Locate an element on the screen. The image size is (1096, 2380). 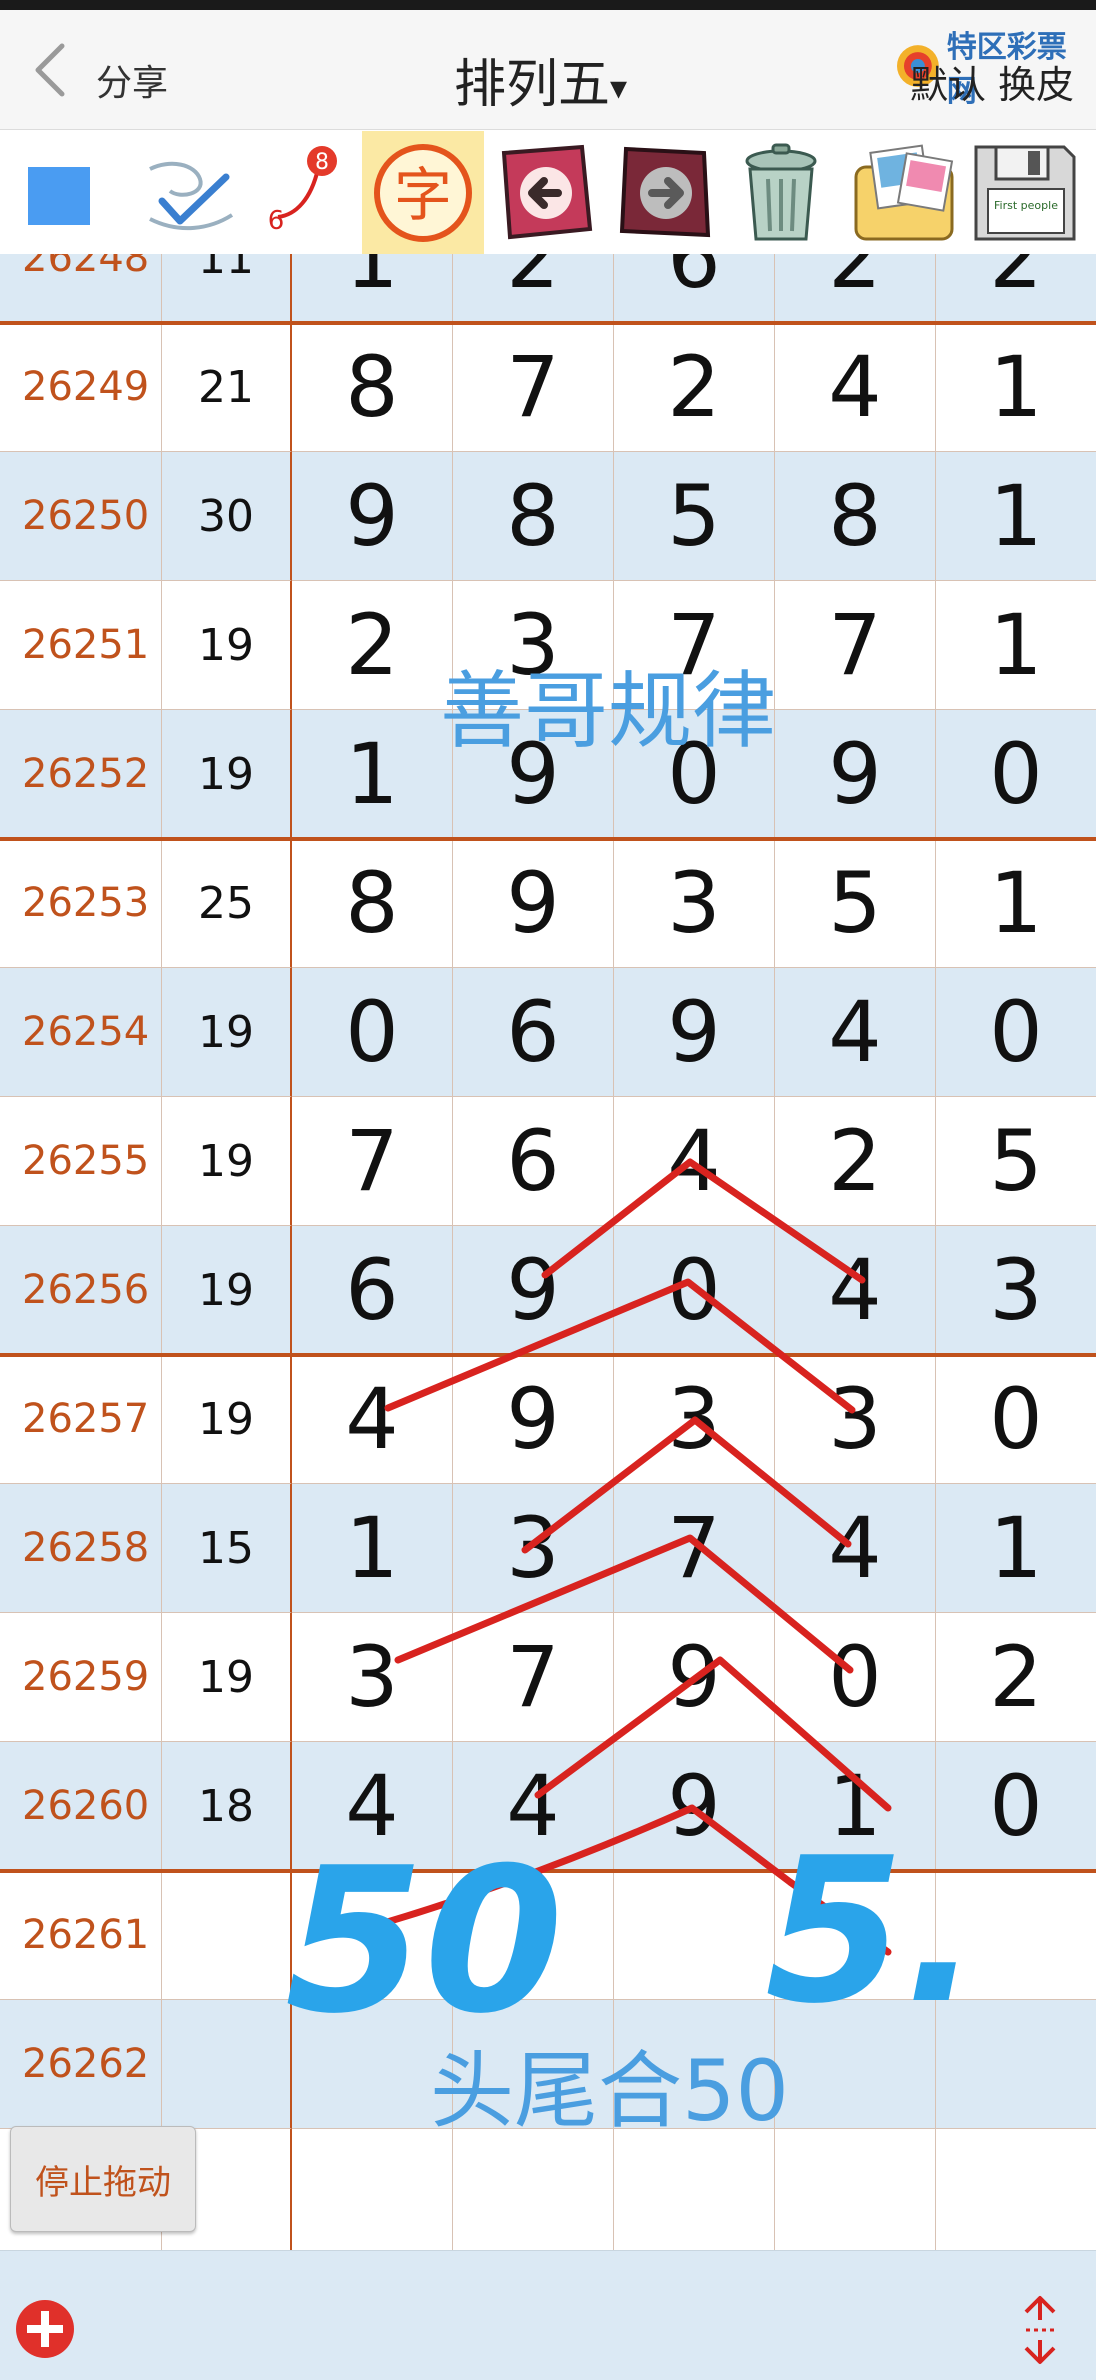
table-row: 26249 21 8 7 2 4 1 is located at coordinates (548, 387).